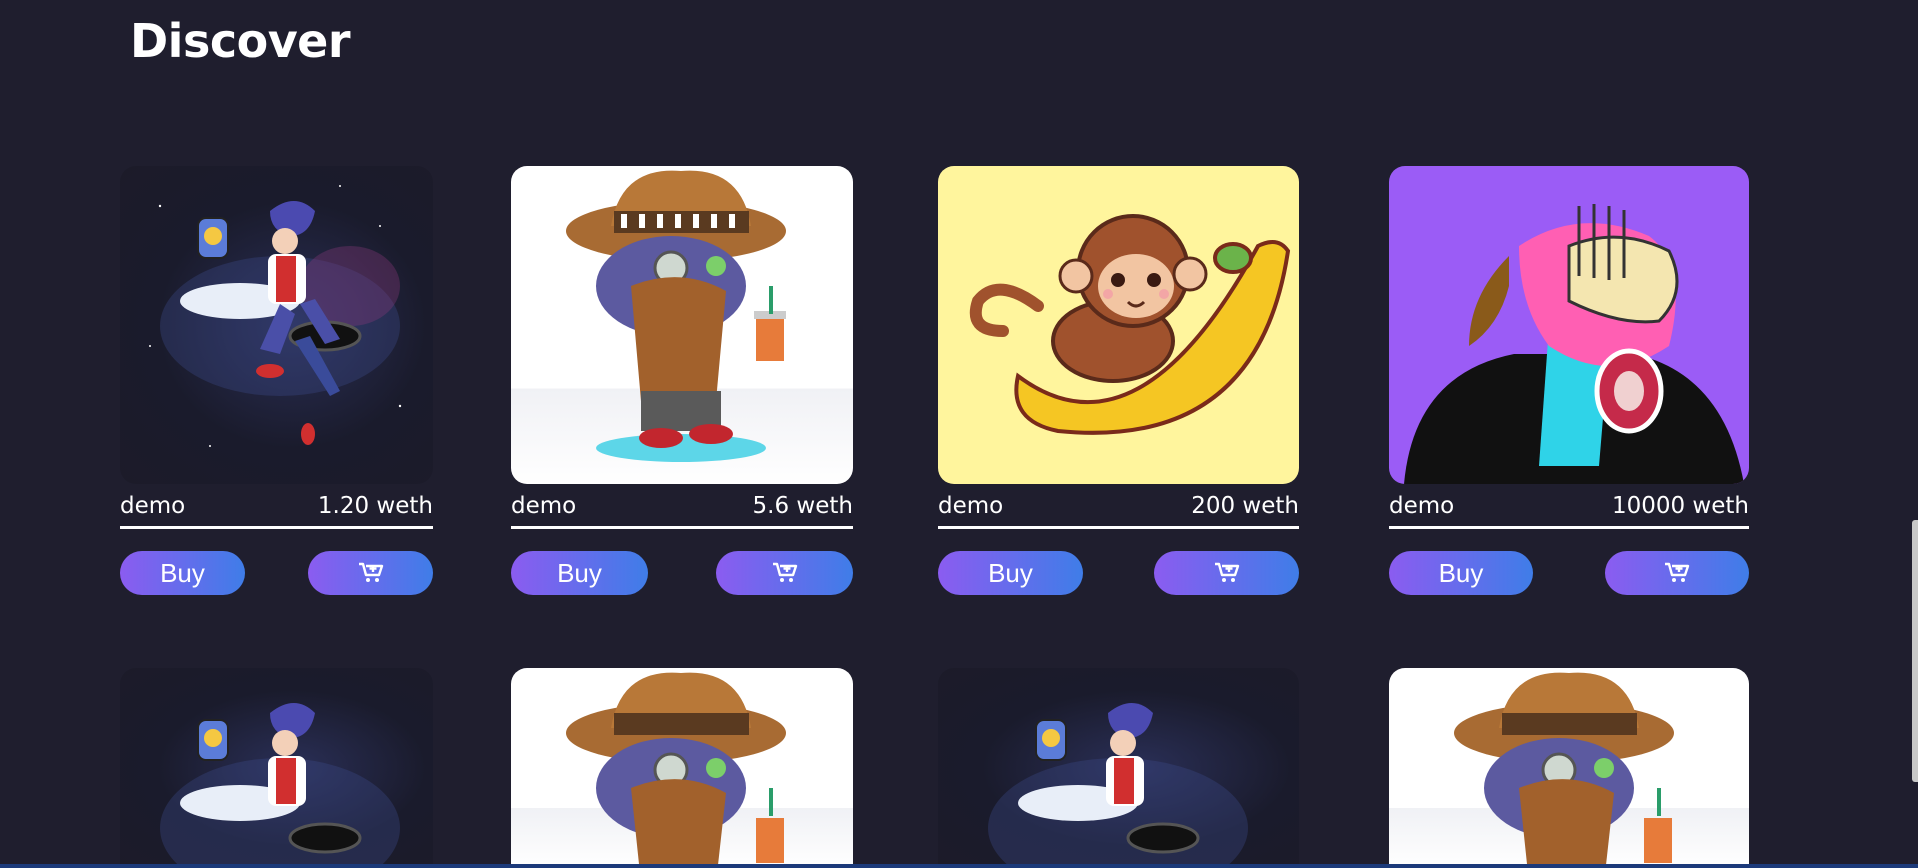  I want to click on nft-card-meta: demo 10000 weth, so click(1569, 506).